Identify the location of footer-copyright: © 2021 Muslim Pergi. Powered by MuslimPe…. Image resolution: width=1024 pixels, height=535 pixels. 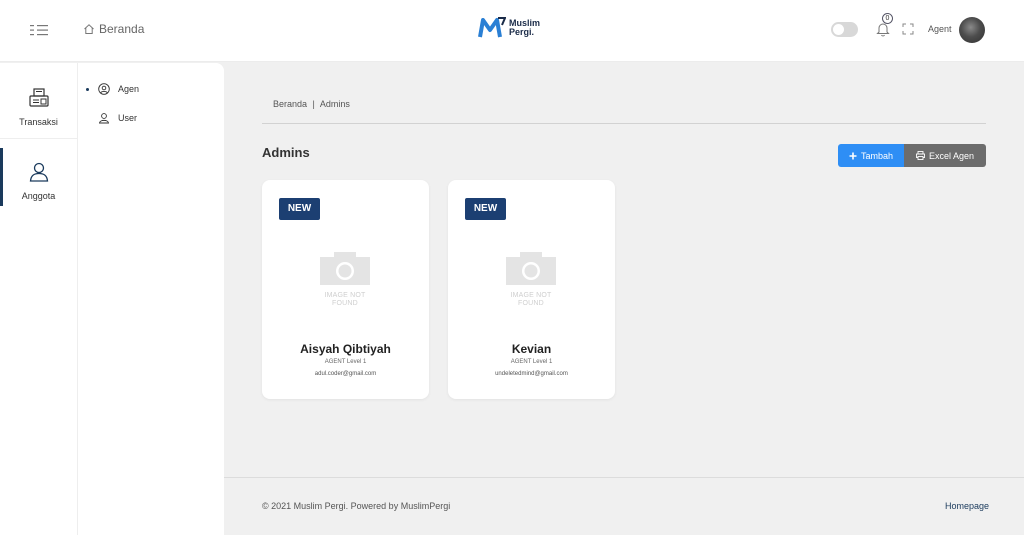
(356, 506).